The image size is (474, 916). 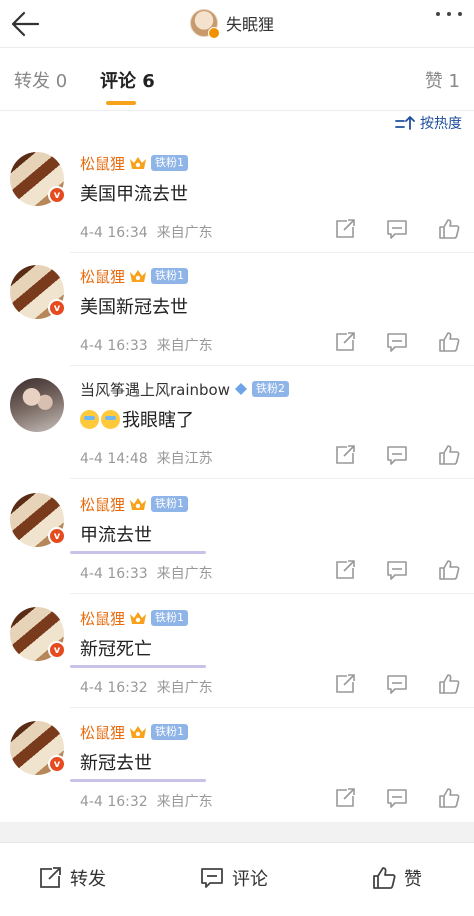 I want to click on comment-meta: 4-4 14:48 来自江苏, so click(x=146, y=458).